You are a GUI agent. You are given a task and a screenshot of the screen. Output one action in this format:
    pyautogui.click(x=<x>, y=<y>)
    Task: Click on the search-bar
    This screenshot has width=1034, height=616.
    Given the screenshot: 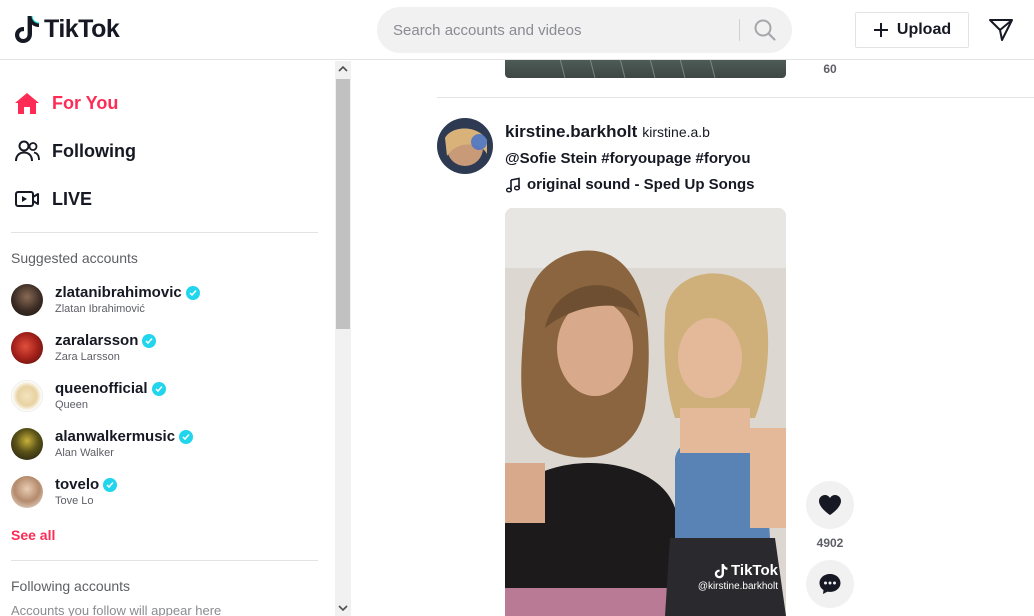 What is the action you would take?
    pyautogui.click(x=584, y=30)
    